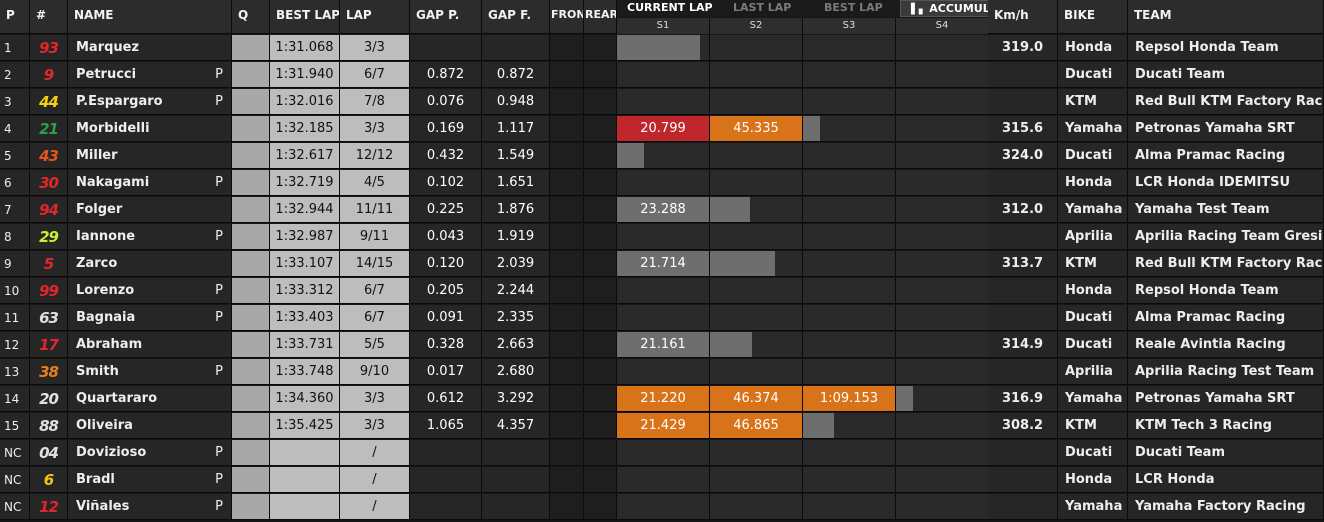 The height and width of the screenshot is (522, 1324). Describe the element at coordinates (49, 75) in the screenshot. I see `rider-number: 9` at that location.